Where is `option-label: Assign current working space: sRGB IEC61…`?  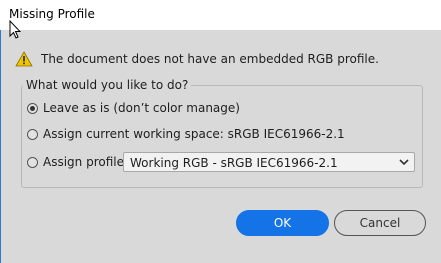
option-label: Assign current working space: sRGB IEC61… is located at coordinates (194, 134).